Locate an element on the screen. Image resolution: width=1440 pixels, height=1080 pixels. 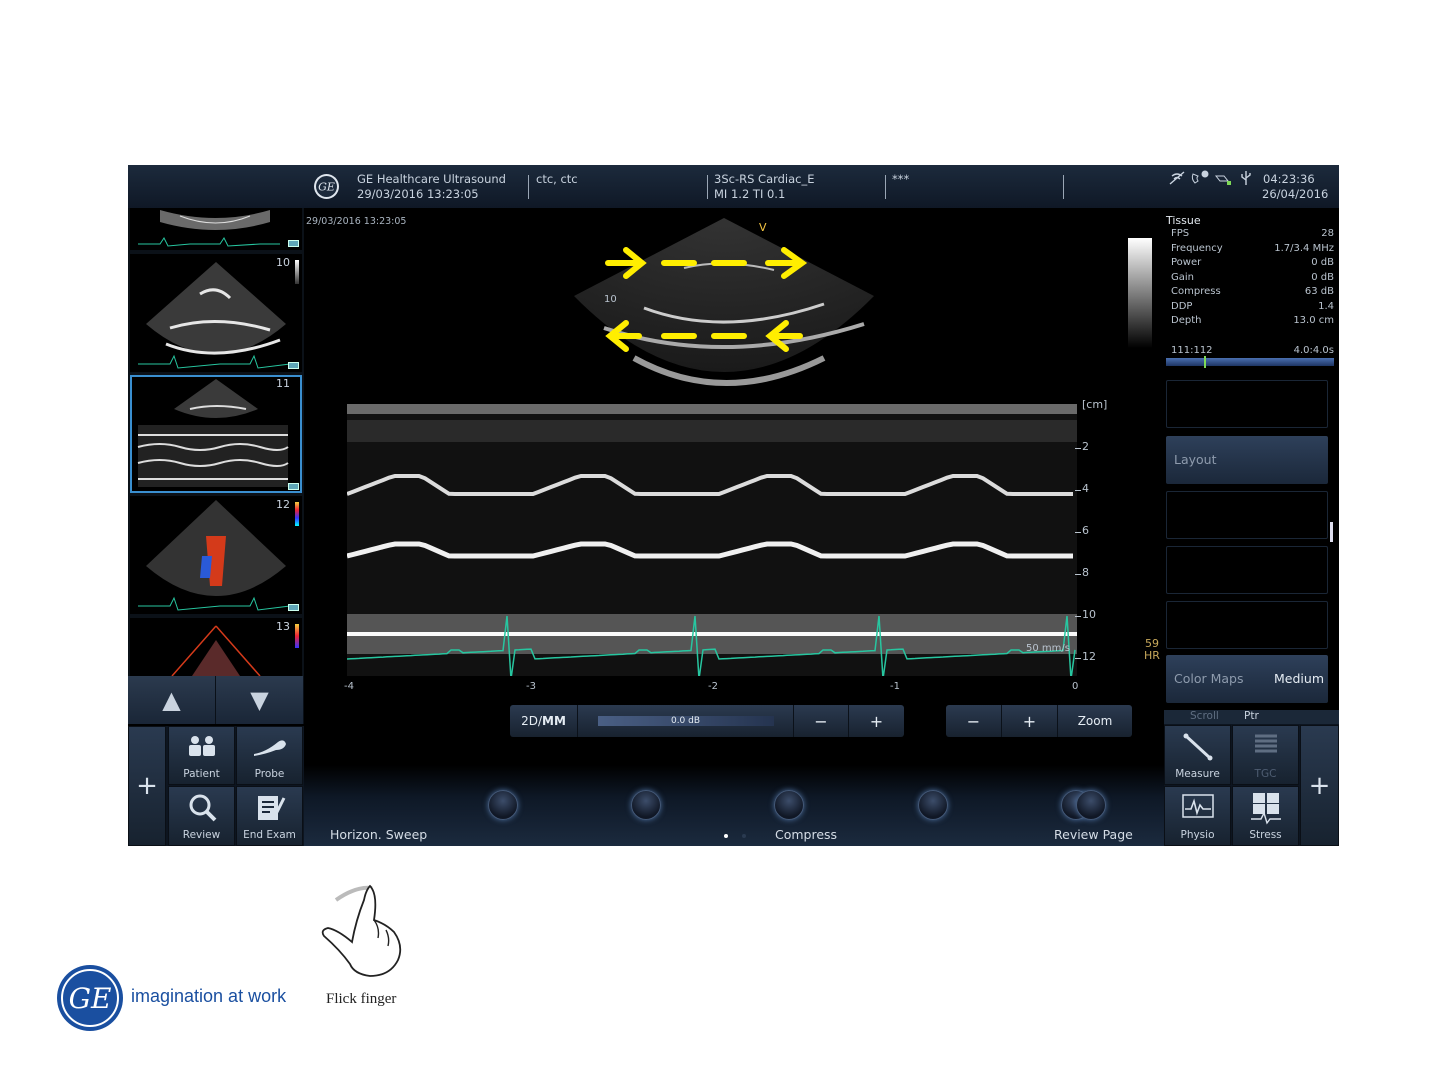
zoom-plus-button: + is located at coordinates (1030, 721).